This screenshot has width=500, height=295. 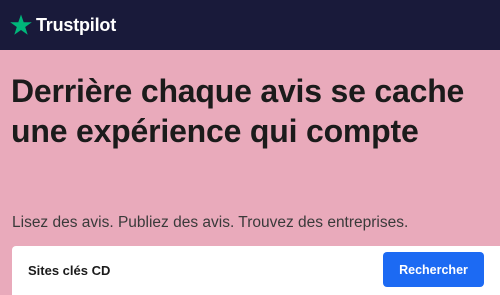 What do you see at coordinates (76, 24) in the screenshot?
I see `logo-text: Trustpilot` at bounding box center [76, 24].